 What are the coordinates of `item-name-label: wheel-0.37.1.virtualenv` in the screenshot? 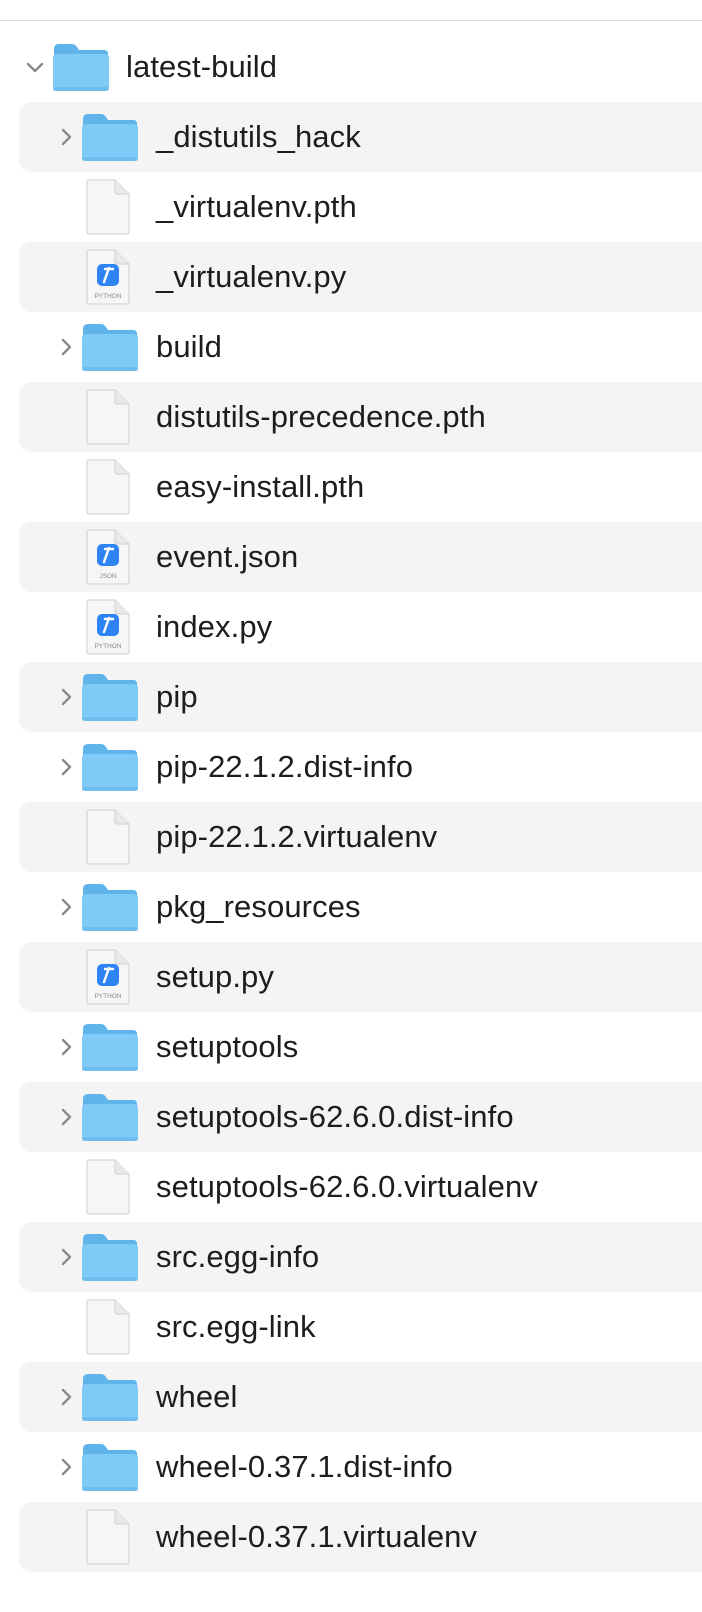 It's located at (317, 1536).